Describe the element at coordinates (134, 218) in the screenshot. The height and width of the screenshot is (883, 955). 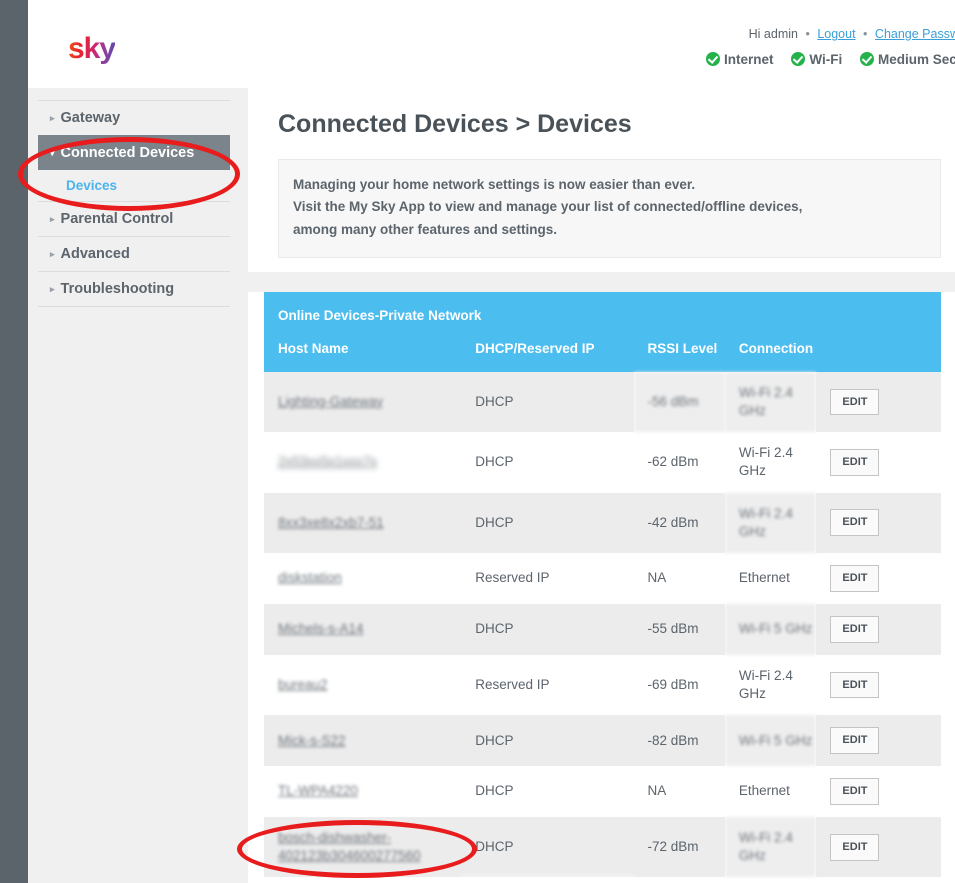
I see `sidebar-item-parental-control: ▸ Parental Control` at that location.